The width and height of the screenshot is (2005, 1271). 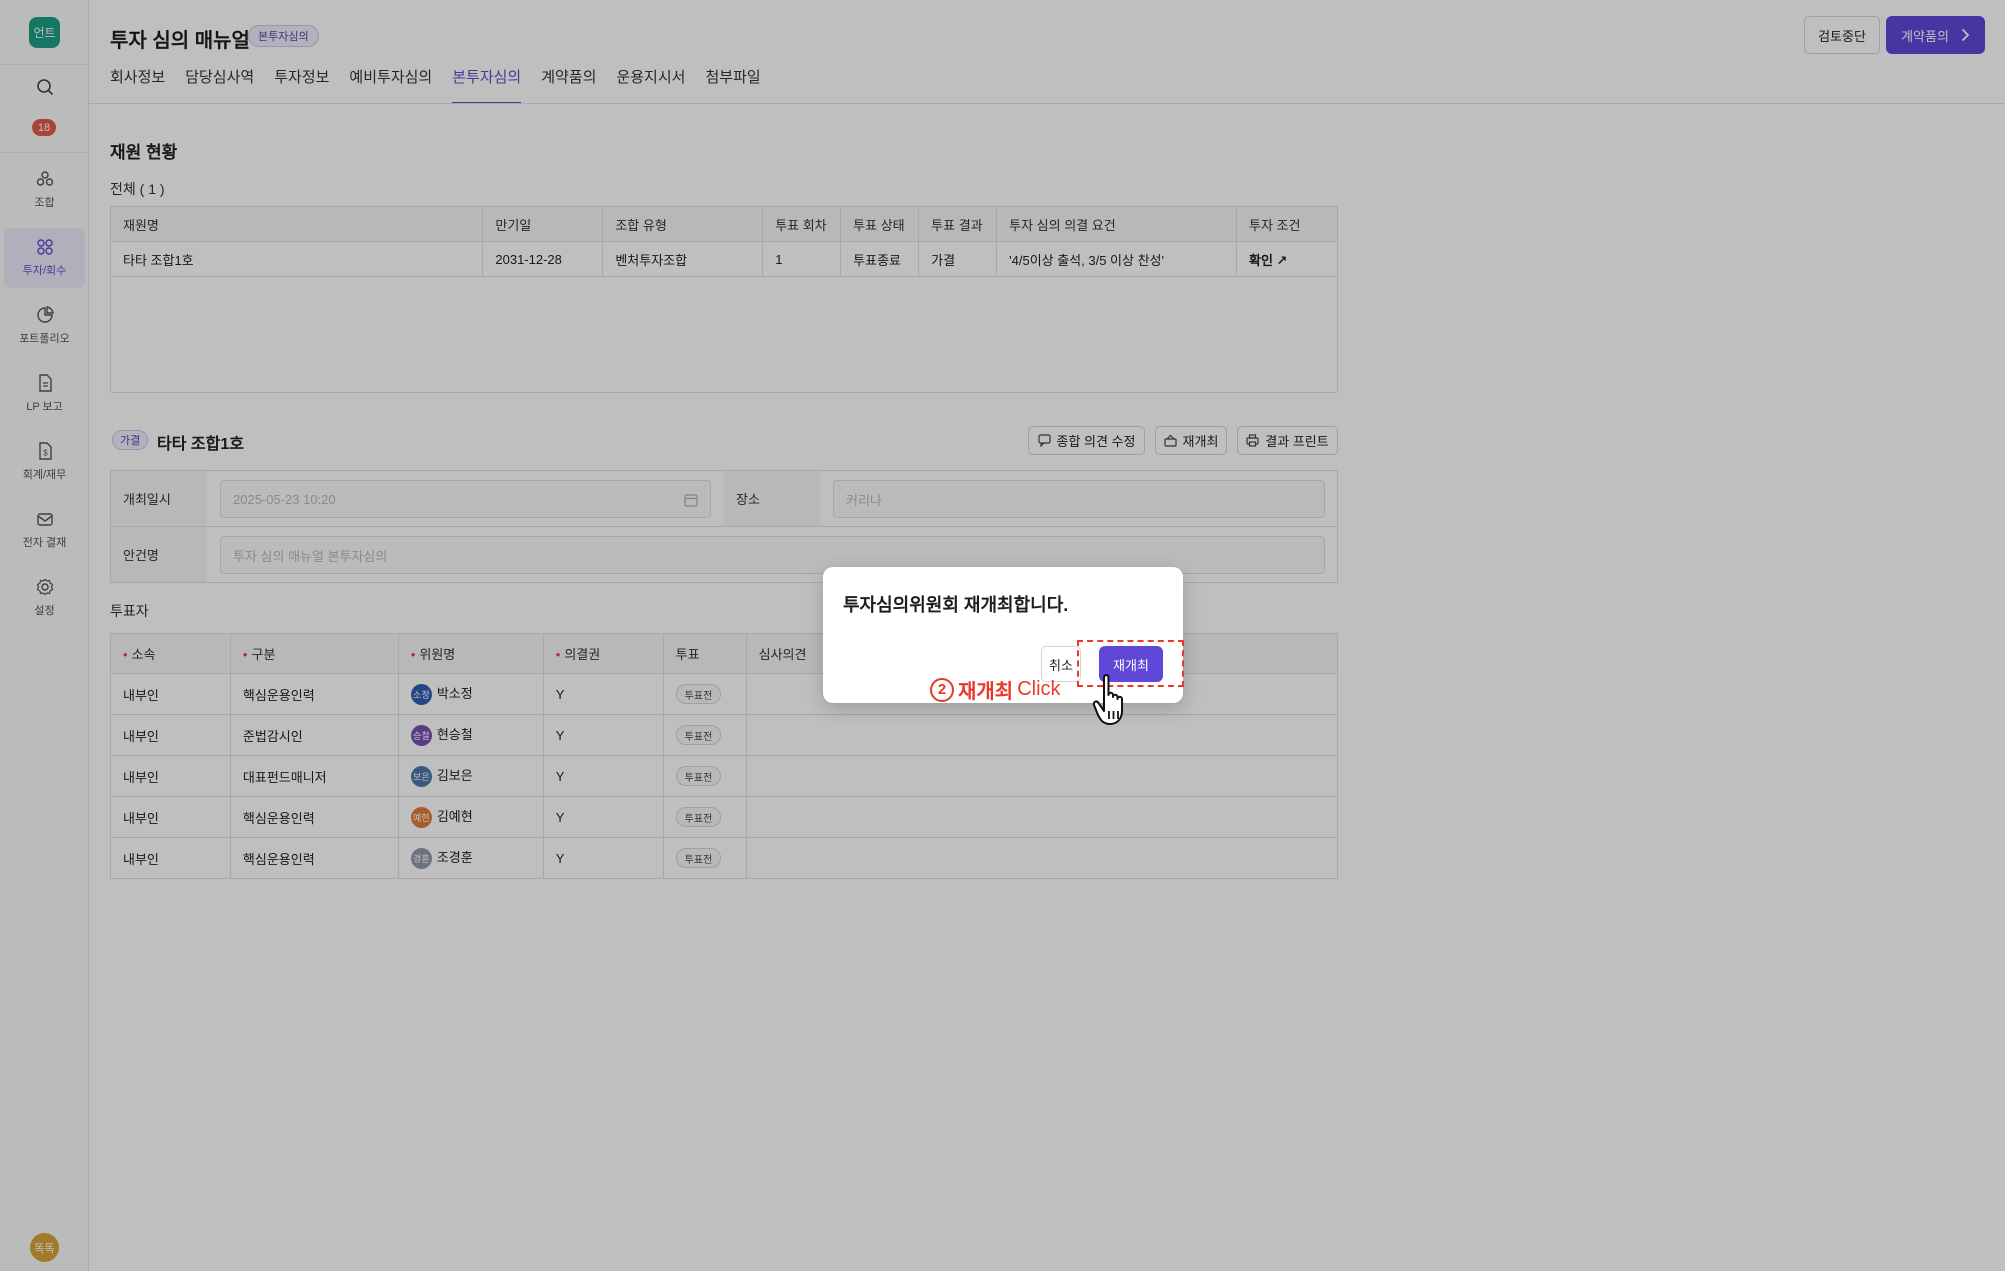 I want to click on step-verb: Click, so click(x=1039, y=689).